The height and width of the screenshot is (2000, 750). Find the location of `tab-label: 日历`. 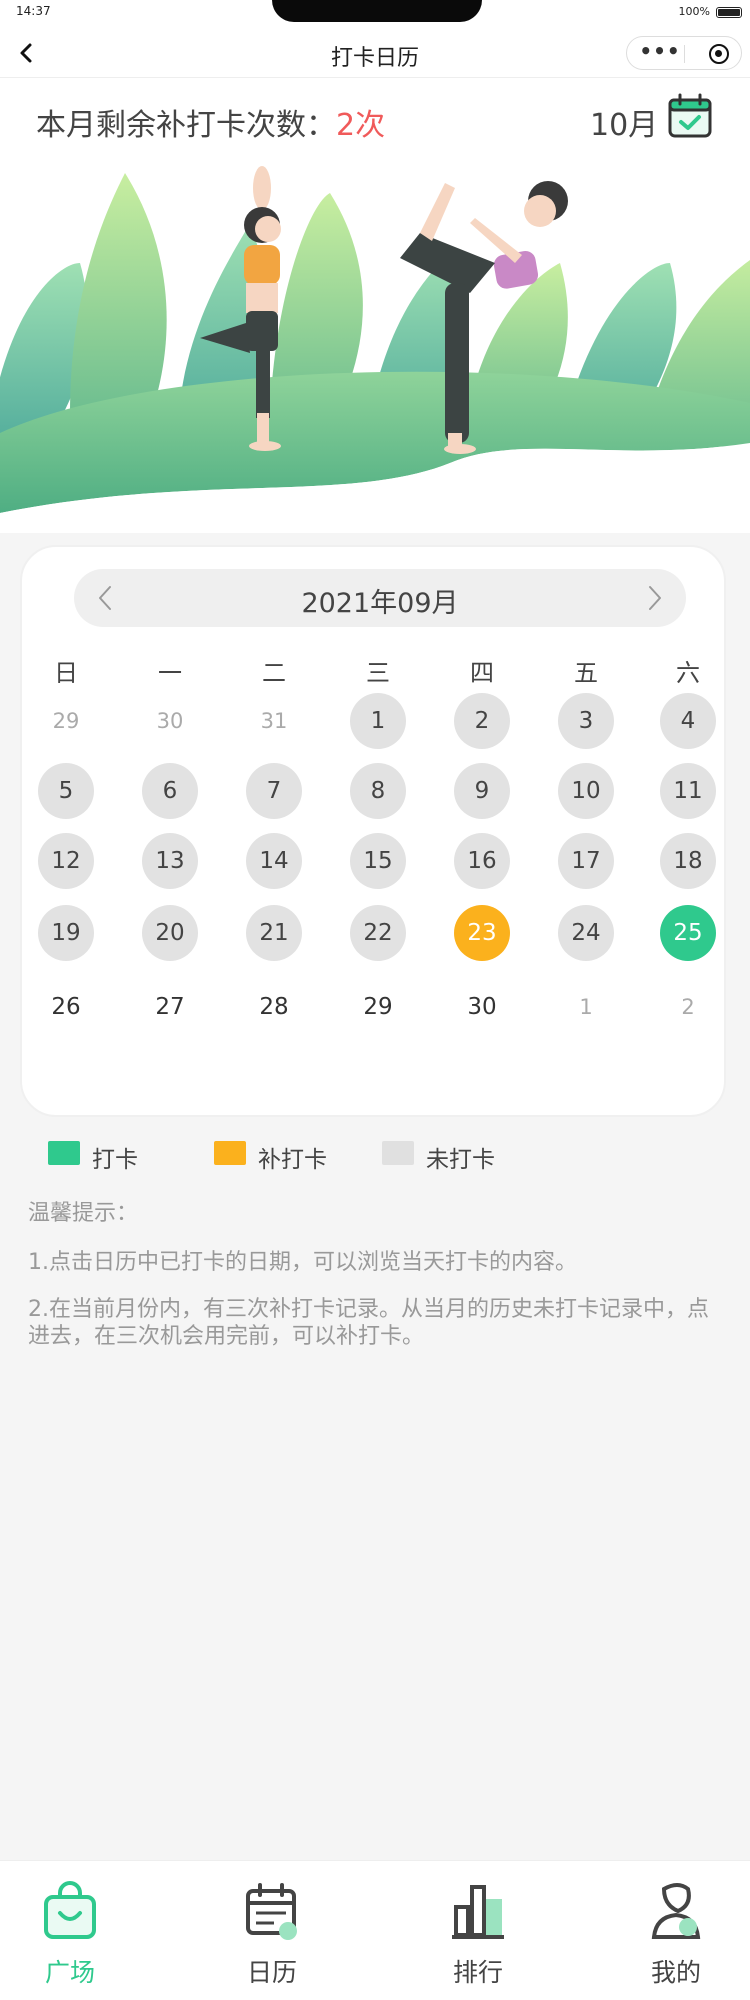

tab-label: 日历 is located at coordinates (271, 1972).